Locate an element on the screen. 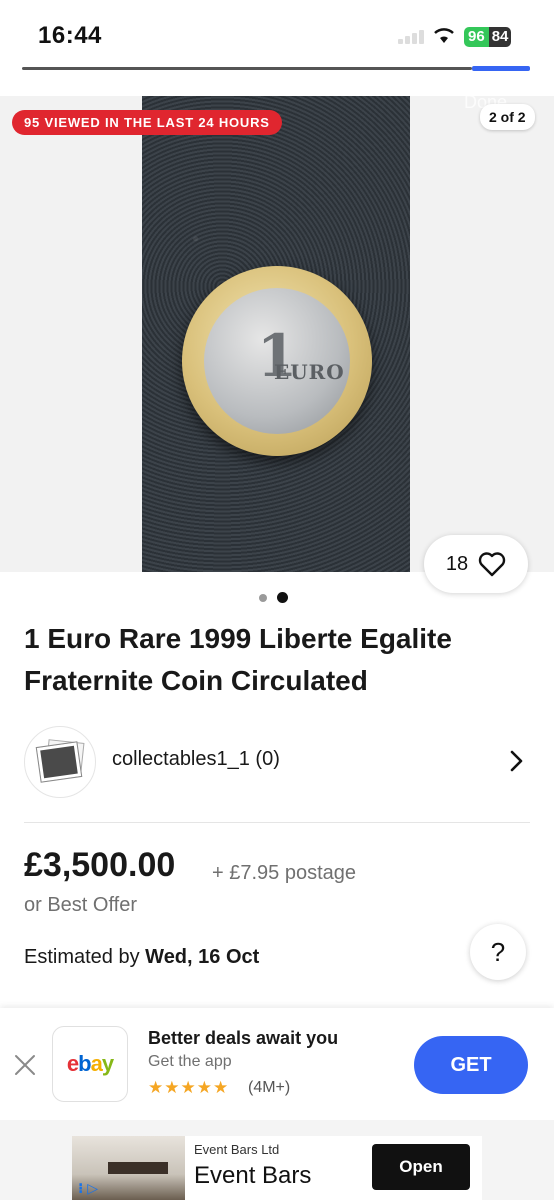 This screenshot has height=1200, width=554. get-app-button: GET is located at coordinates (471, 1065).